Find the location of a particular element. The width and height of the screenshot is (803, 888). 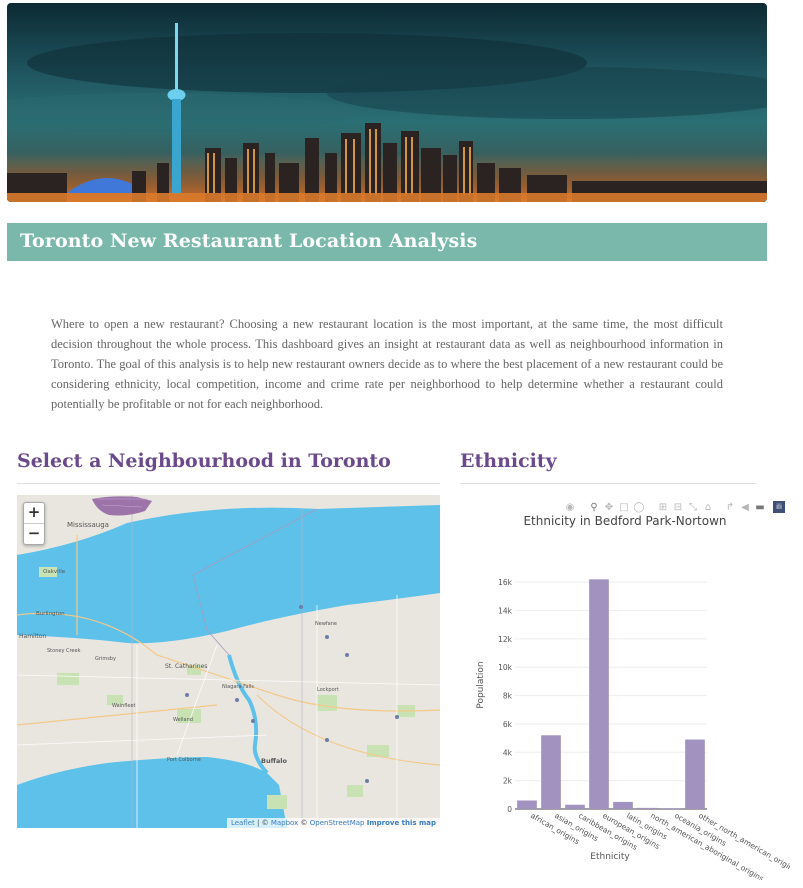

map-zoom-control: + − is located at coordinates (34, 523).